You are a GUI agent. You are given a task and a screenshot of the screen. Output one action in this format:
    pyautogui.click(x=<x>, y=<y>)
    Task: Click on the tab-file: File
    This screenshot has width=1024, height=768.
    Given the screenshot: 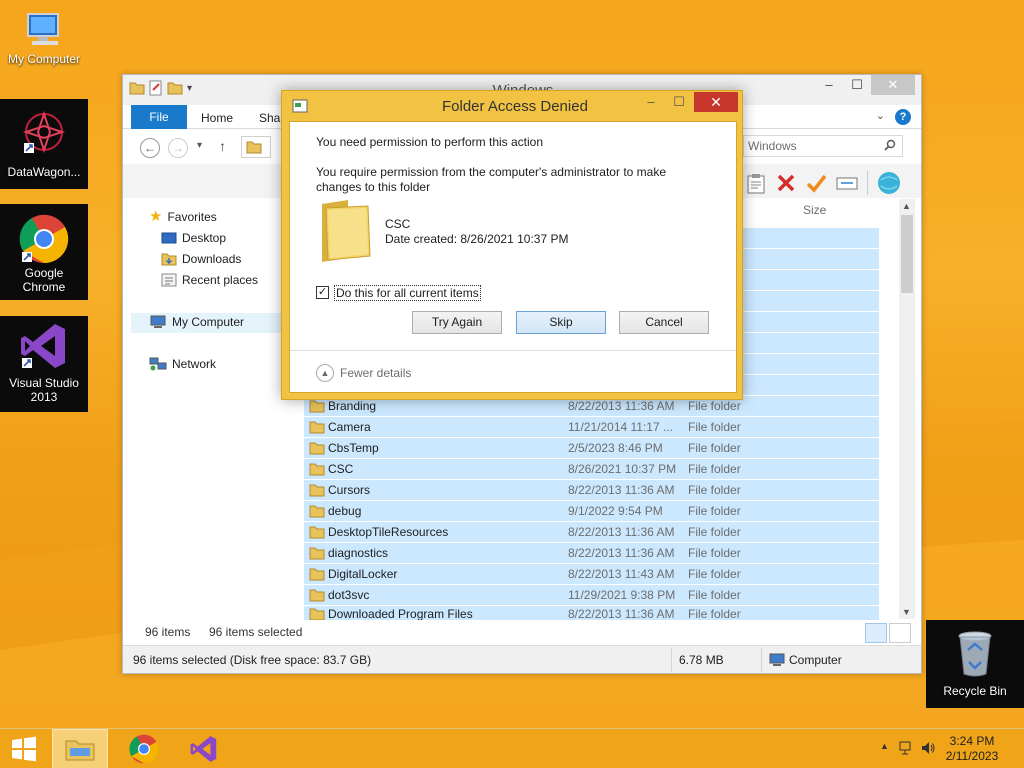 What is the action you would take?
    pyautogui.click(x=159, y=117)
    